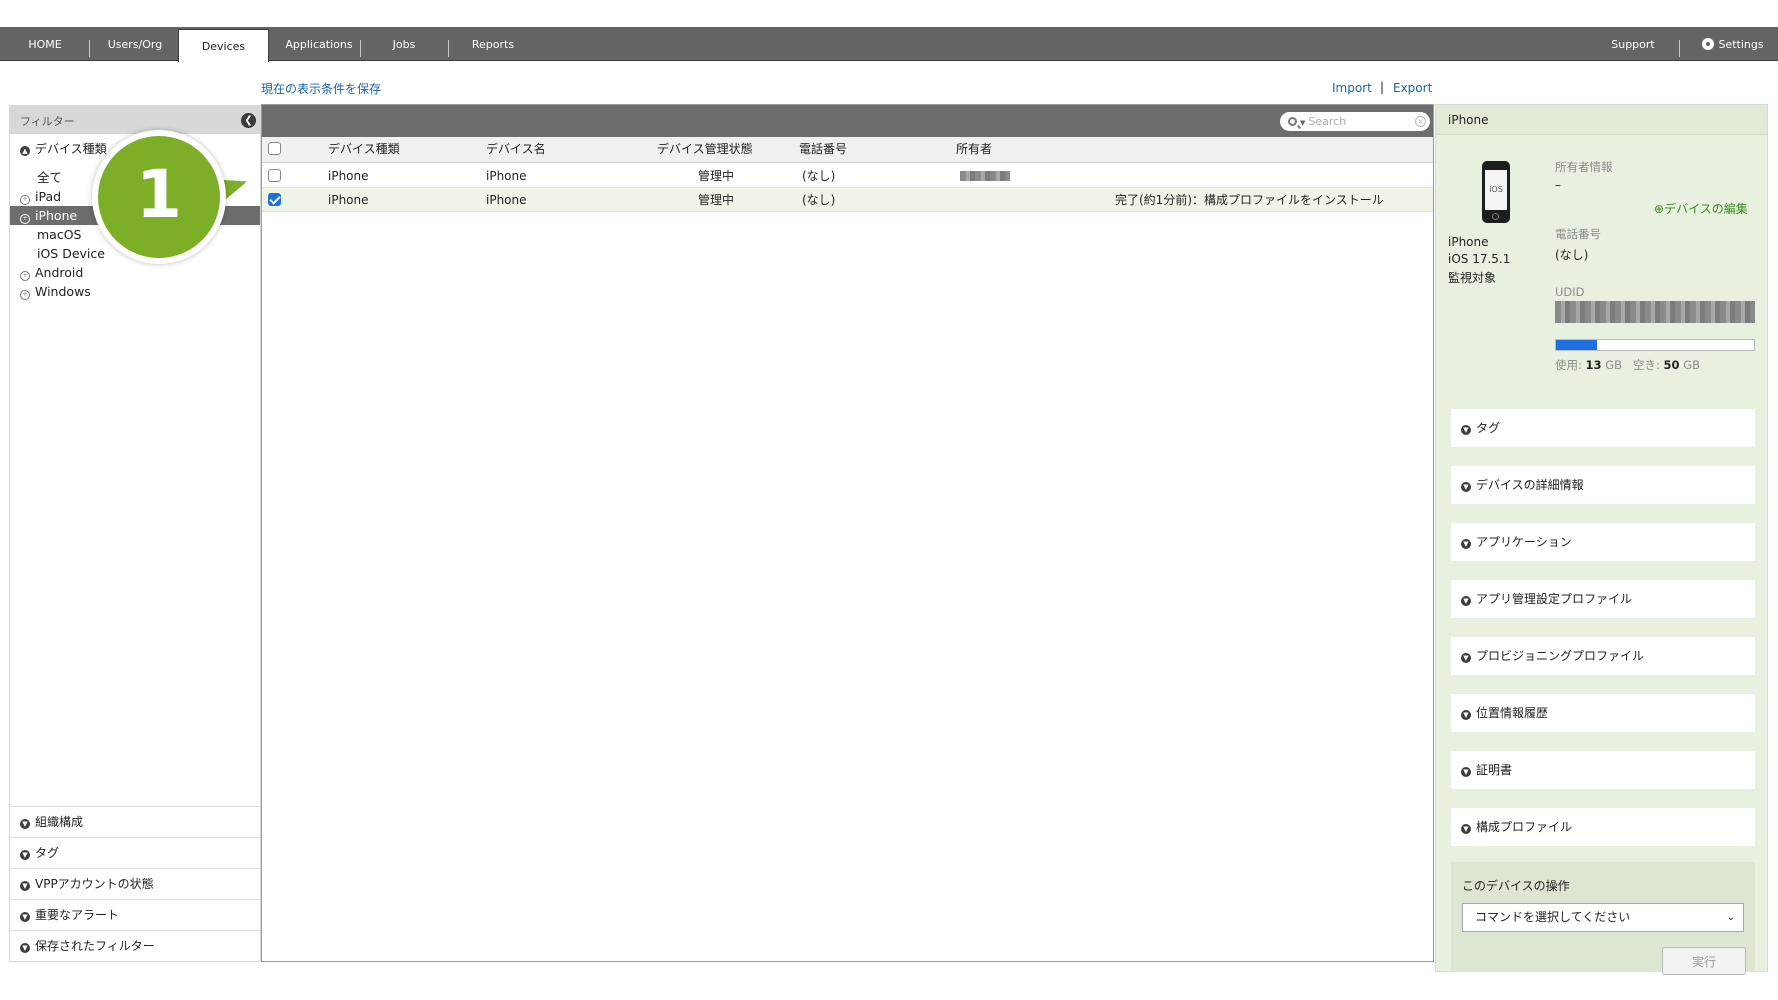  Describe the element at coordinates (1603, 656) in the screenshot. I see `section-provisioning: ▼ プロビジョニングプロファイル` at that location.